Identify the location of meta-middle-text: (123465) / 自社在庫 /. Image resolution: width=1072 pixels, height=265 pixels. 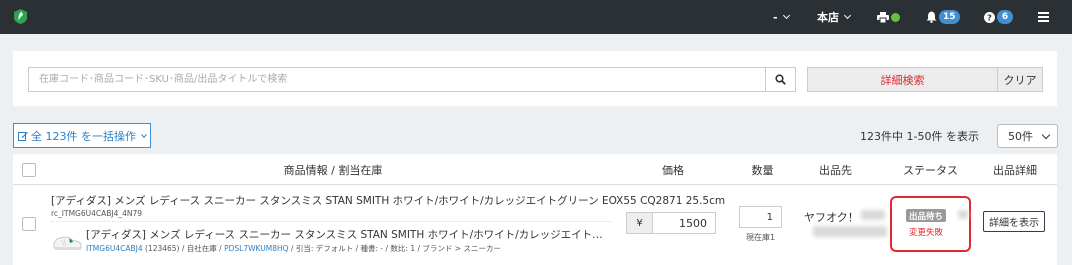
(183, 248).